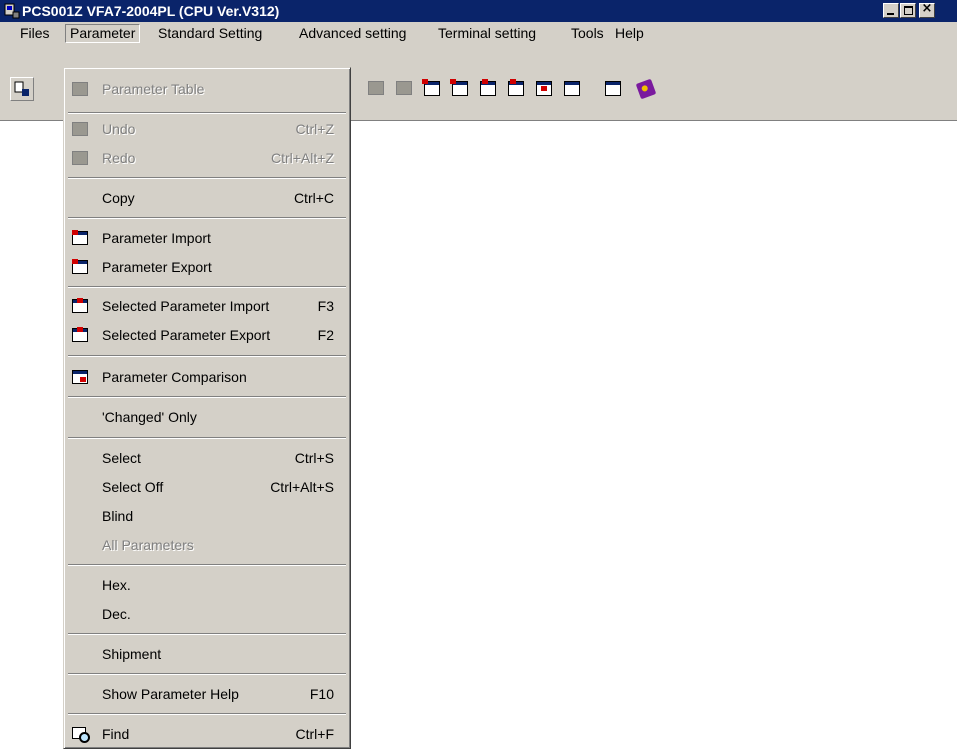  What do you see at coordinates (207, 734) in the screenshot?
I see `menu-item-find: Find Ctrl+F` at bounding box center [207, 734].